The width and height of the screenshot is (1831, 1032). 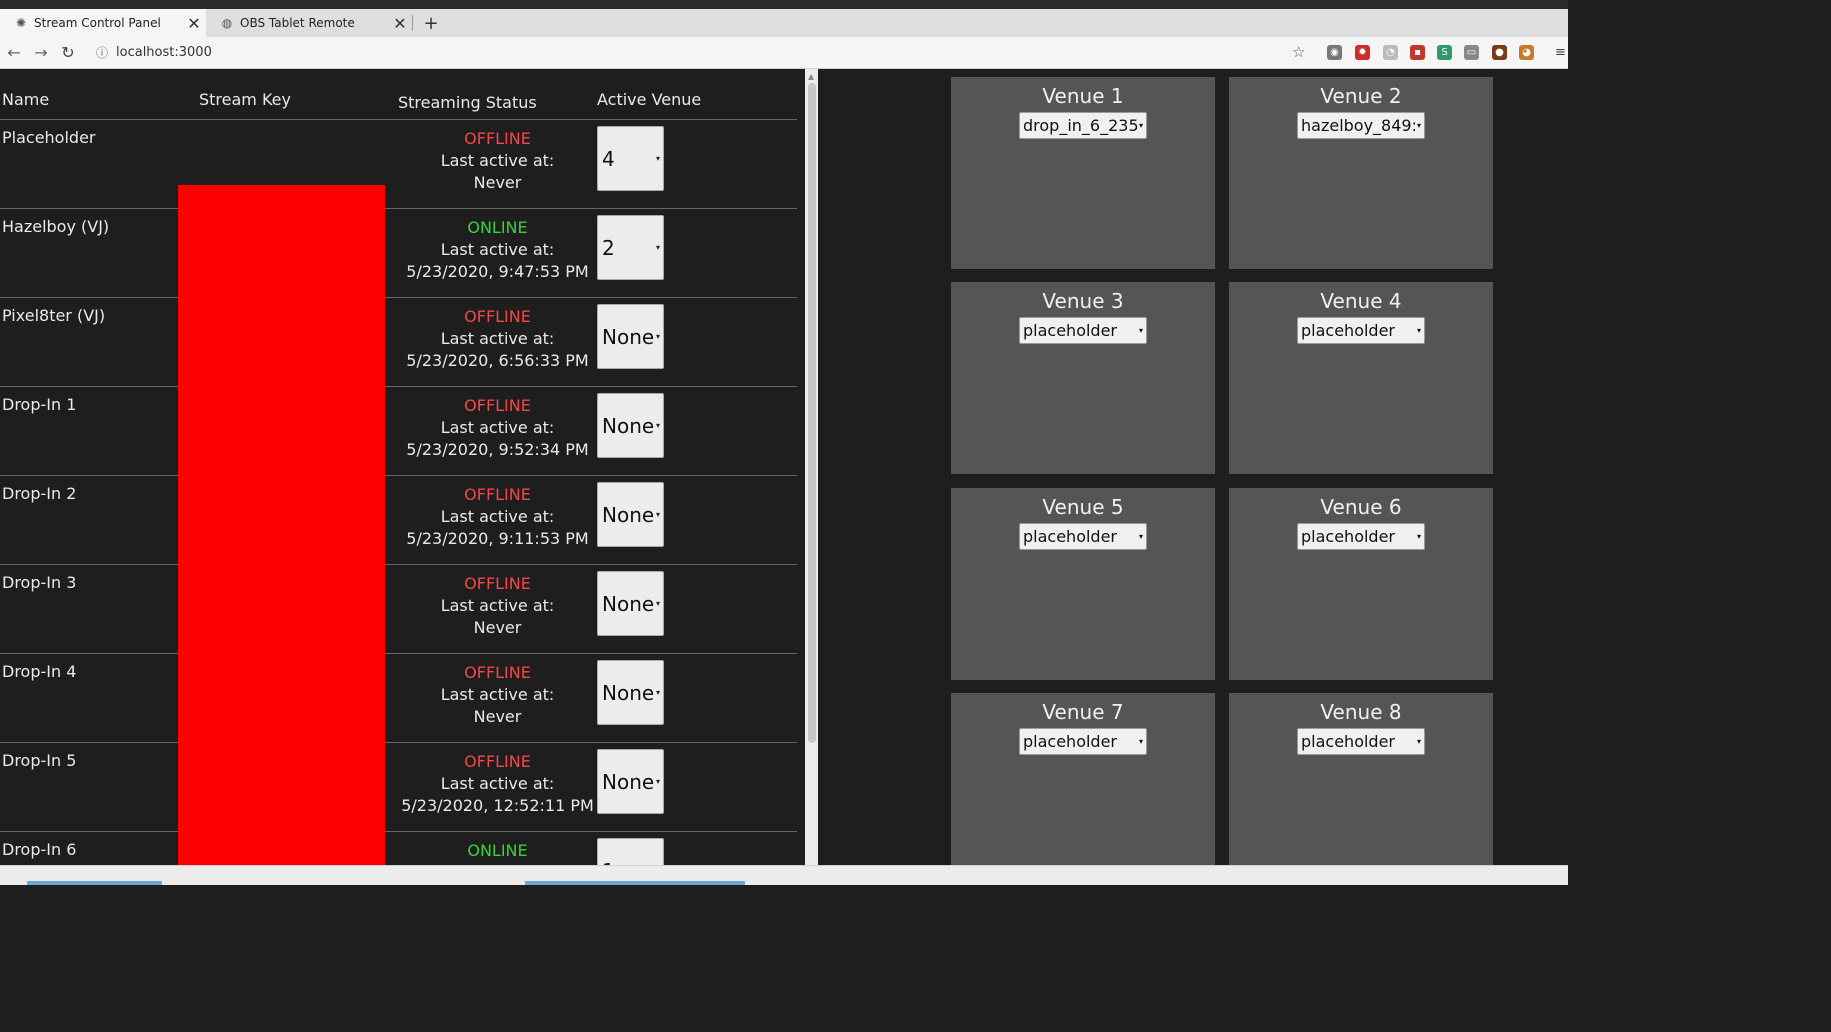 What do you see at coordinates (697, 848) in the screenshot?
I see `active-venue-cell: 1▾` at bounding box center [697, 848].